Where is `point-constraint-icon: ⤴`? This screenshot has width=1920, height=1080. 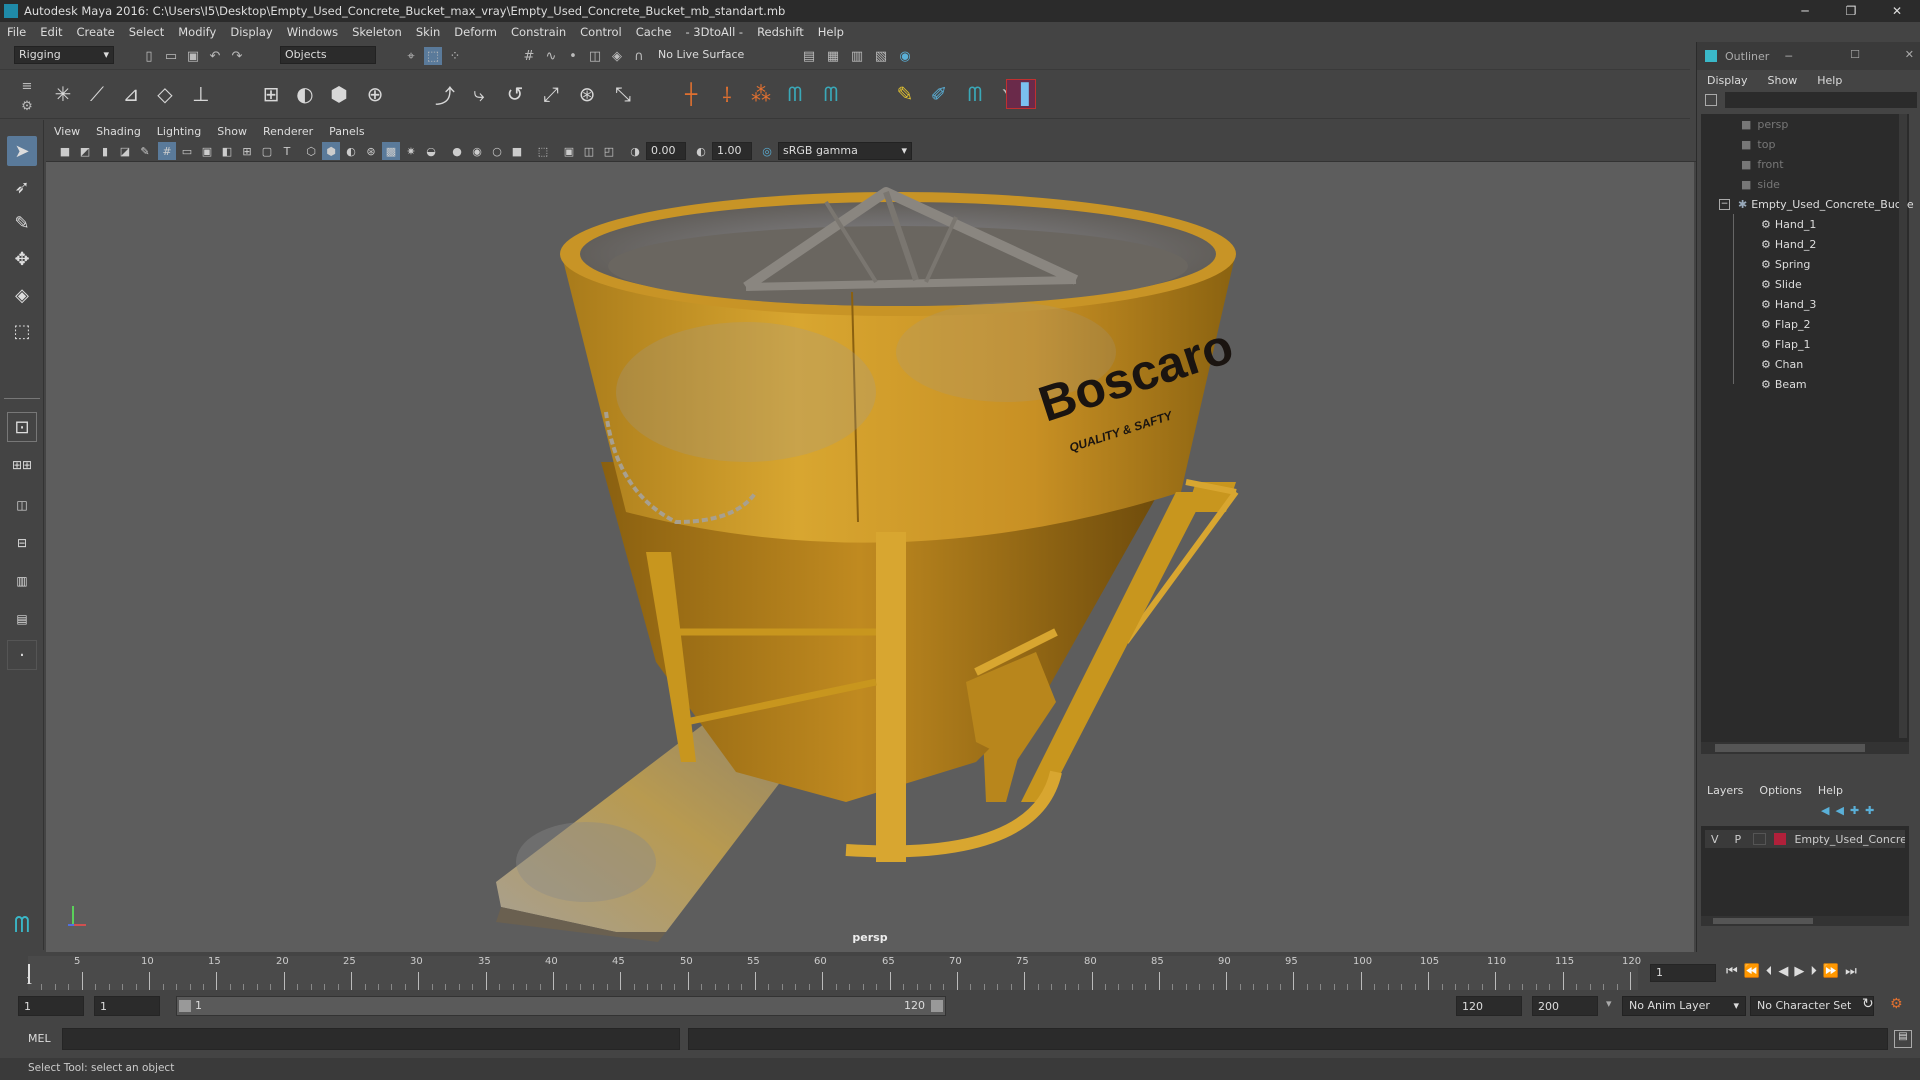 point-constraint-icon: ⤴ is located at coordinates (445, 94).